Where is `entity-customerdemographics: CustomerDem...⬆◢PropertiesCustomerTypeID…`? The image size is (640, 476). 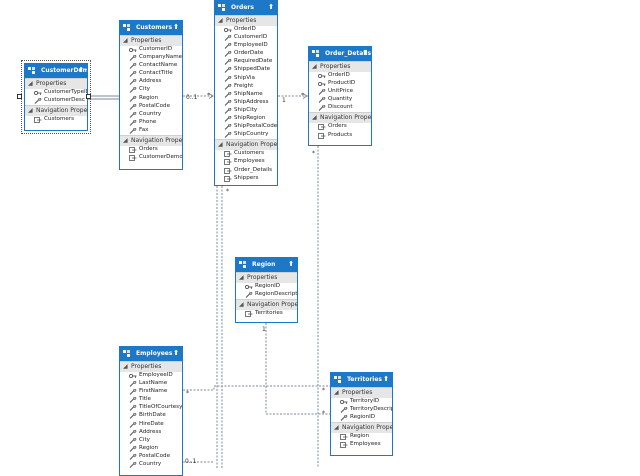 entity-customerdemographics: CustomerDem...⬆◢PropertiesCustomerTypeID… is located at coordinates (56, 97).